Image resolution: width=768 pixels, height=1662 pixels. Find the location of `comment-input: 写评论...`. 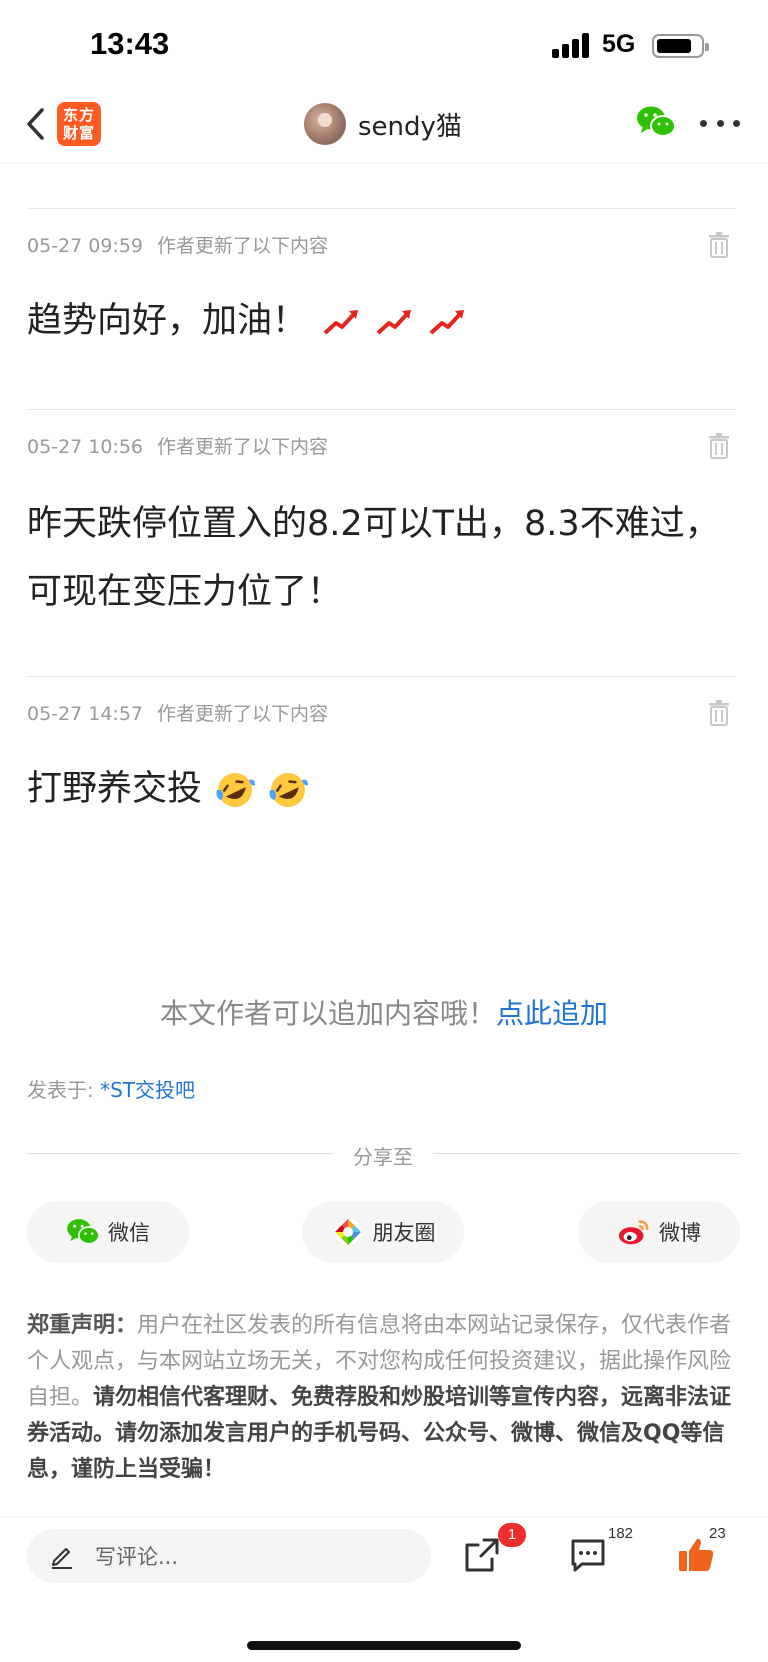

comment-input: 写评论... is located at coordinates (229, 1556).